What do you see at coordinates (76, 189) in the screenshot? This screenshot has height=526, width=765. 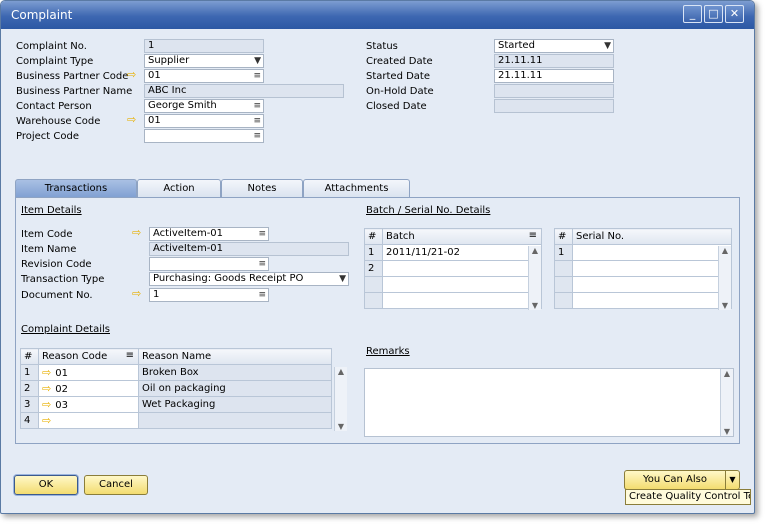 I see `tab-transactions: Transactions` at bounding box center [76, 189].